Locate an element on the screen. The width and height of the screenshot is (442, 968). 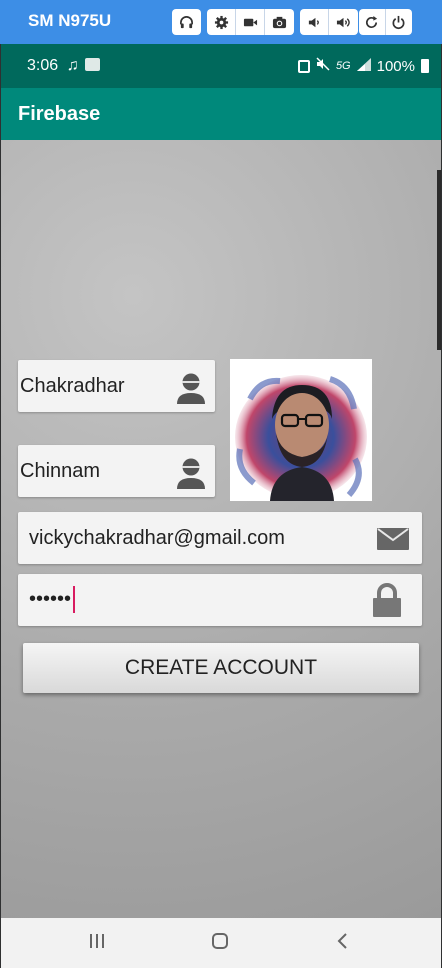
create-account-button: CREATE ACCOUNT is located at coordinates (221, 668).